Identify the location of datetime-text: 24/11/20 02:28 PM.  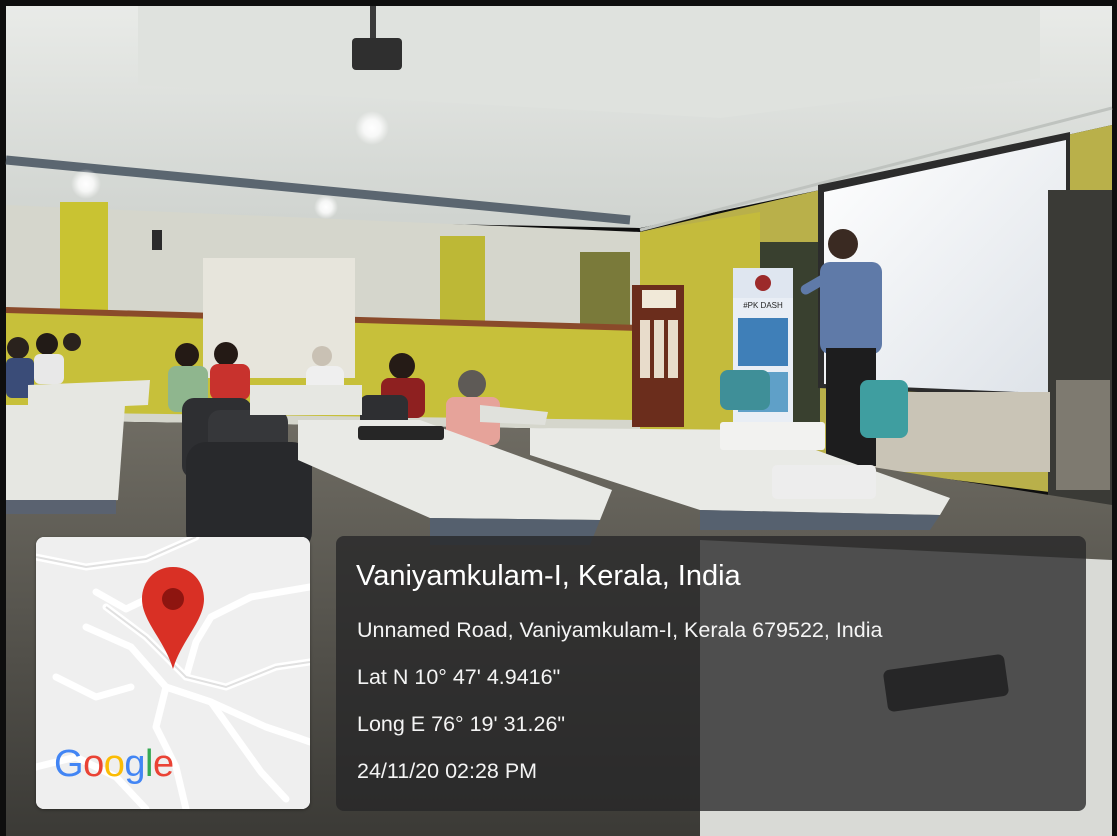
(447, 771).